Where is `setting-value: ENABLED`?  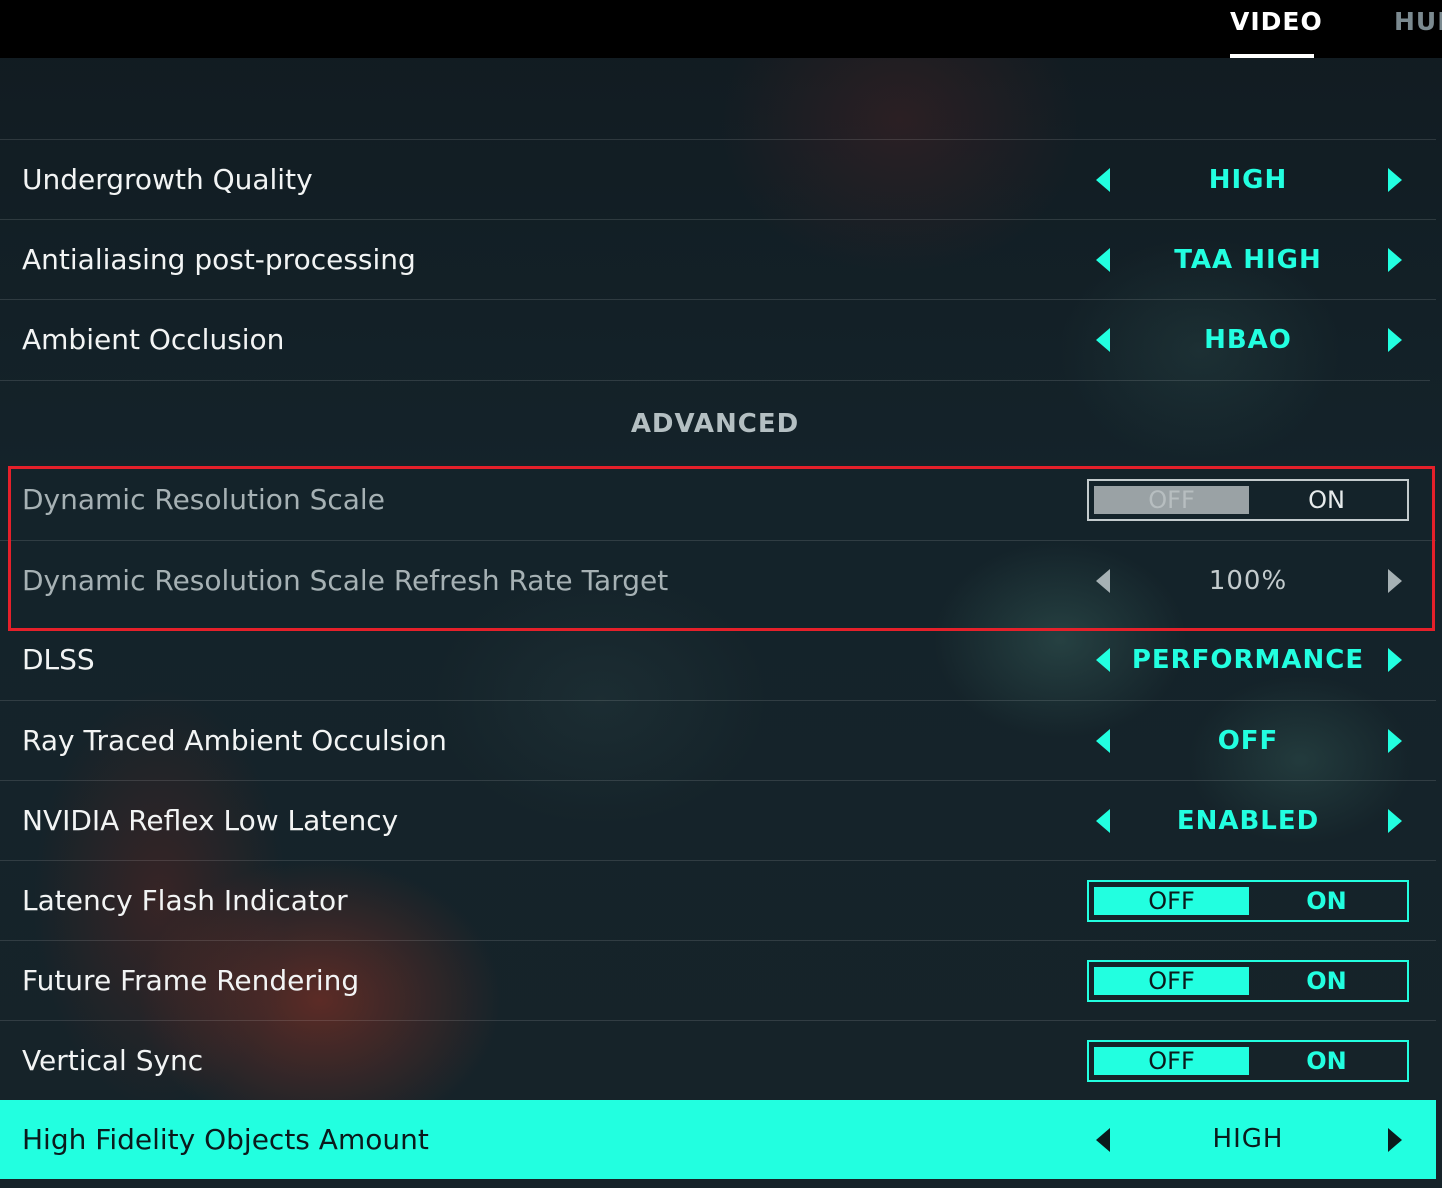
setting-value: ENABLED is located at coordinates (1248, 821).